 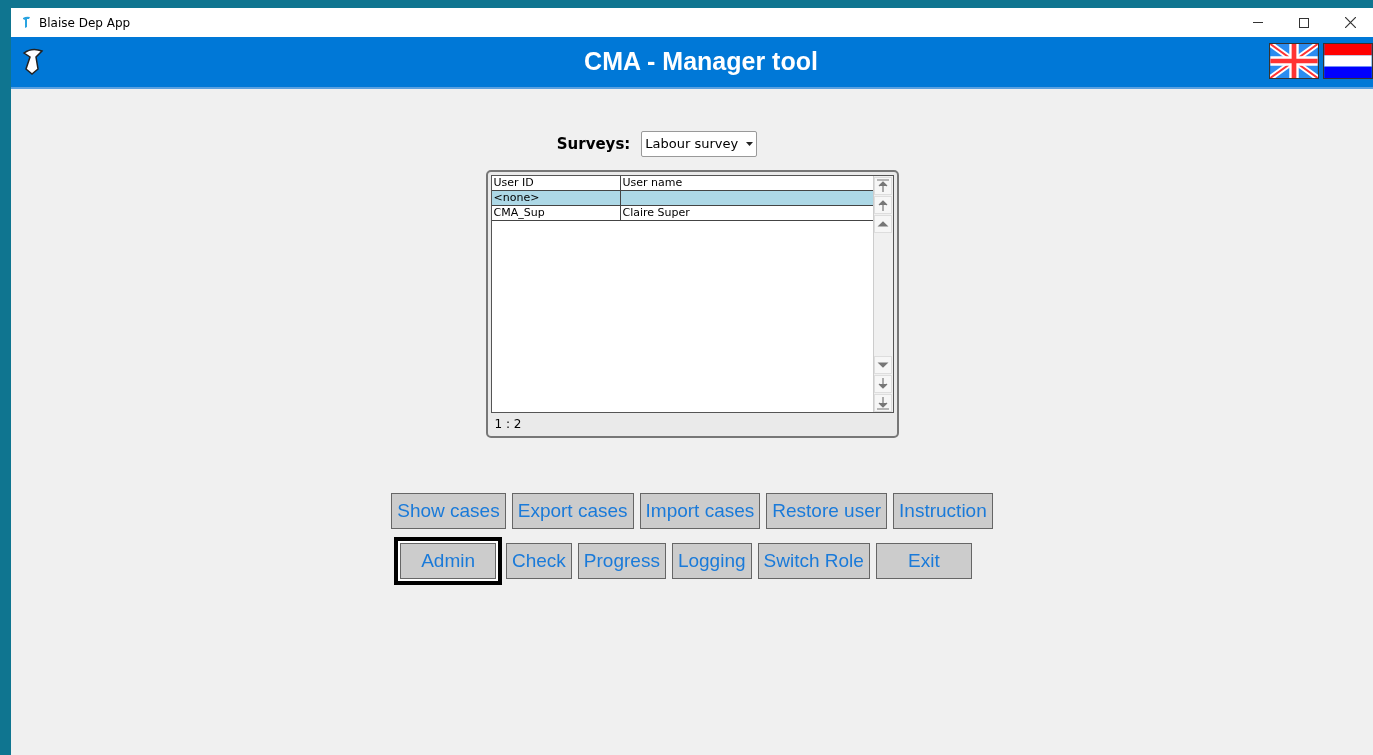 I want to click on table-row: CMA_Sup Claire Super, so click(x=682, y=213).